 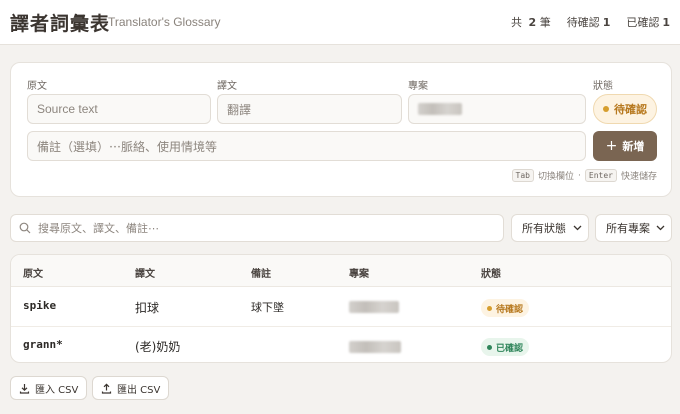 I want to click on status-toggle-label: 待確認, so click(x=630, y=109).